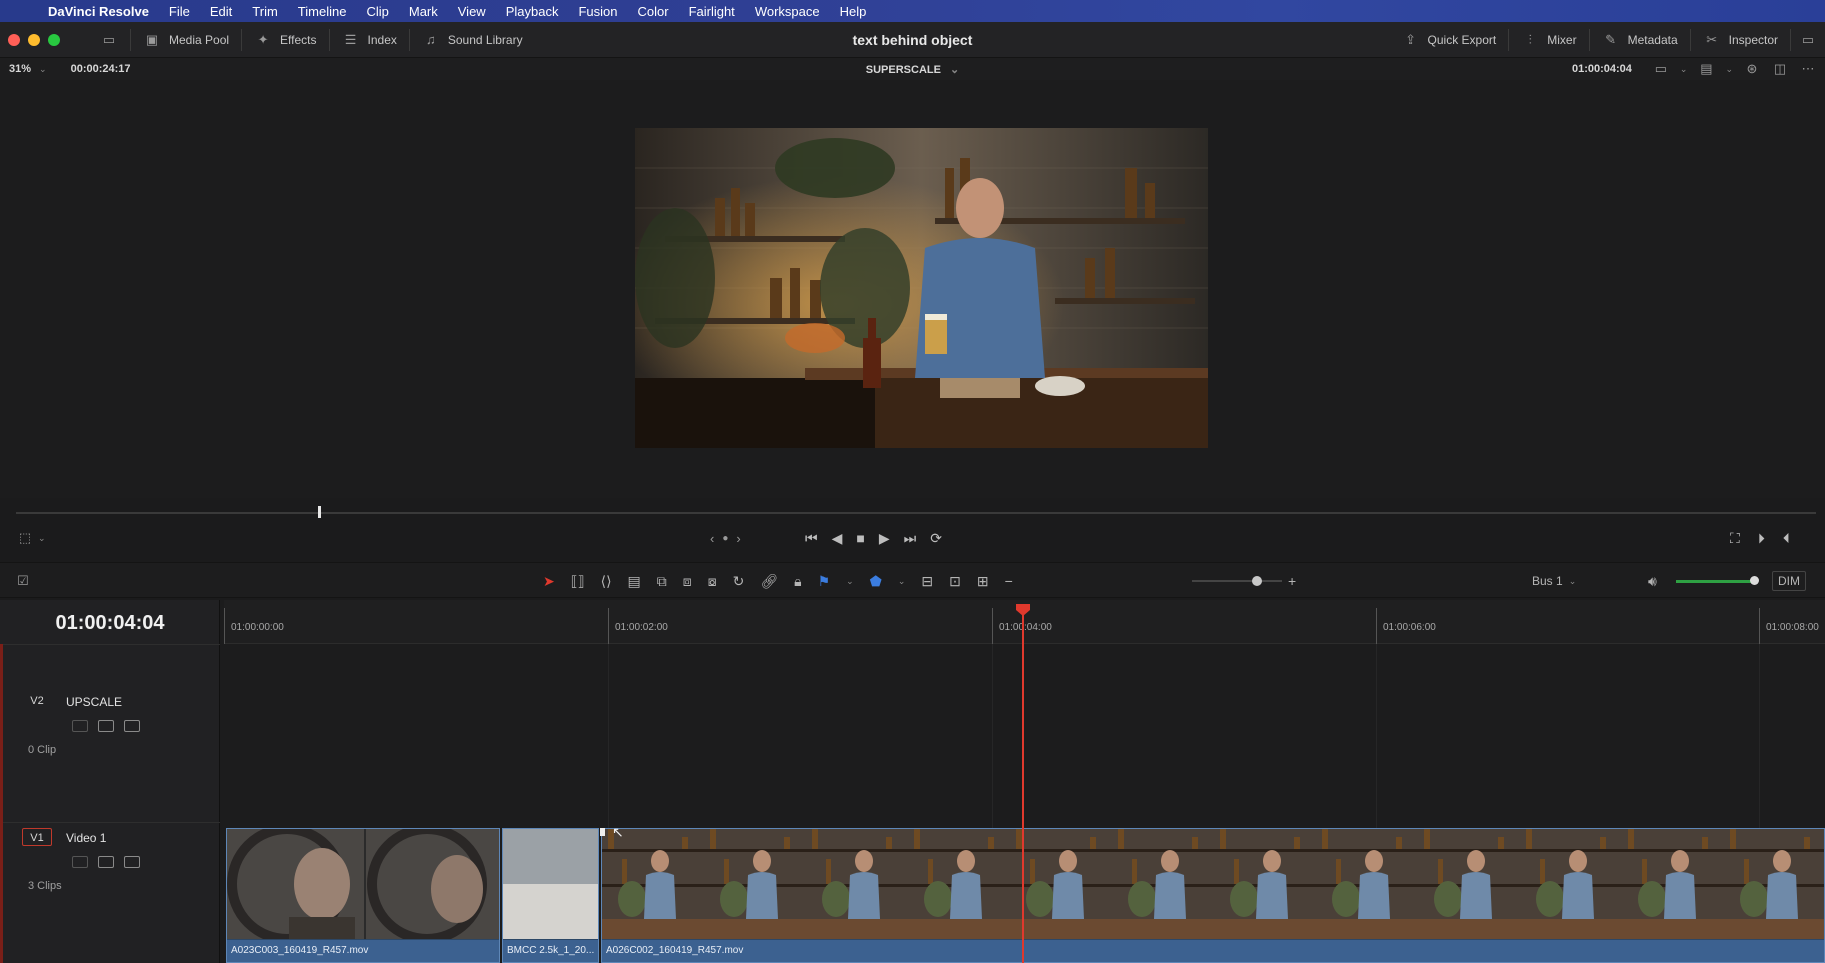  Describe the element at coordinates (1009, 581) in the screenshot. I see `zoom-out-icon: −` at that location.